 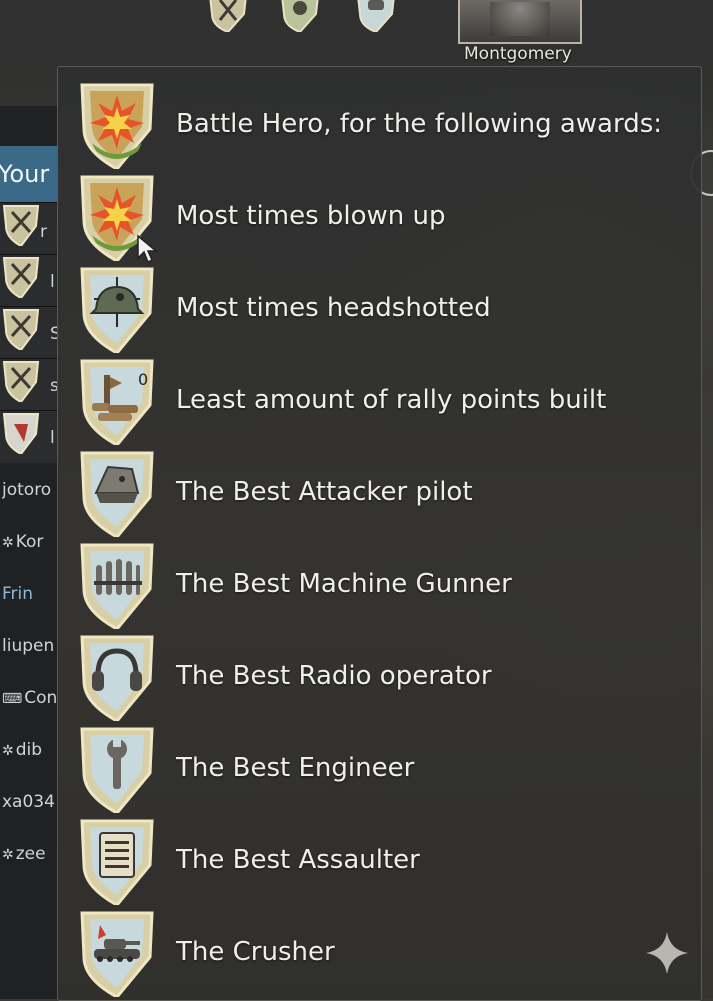 I want to click on award-row: The Crusher, so click(x=379, y=955).